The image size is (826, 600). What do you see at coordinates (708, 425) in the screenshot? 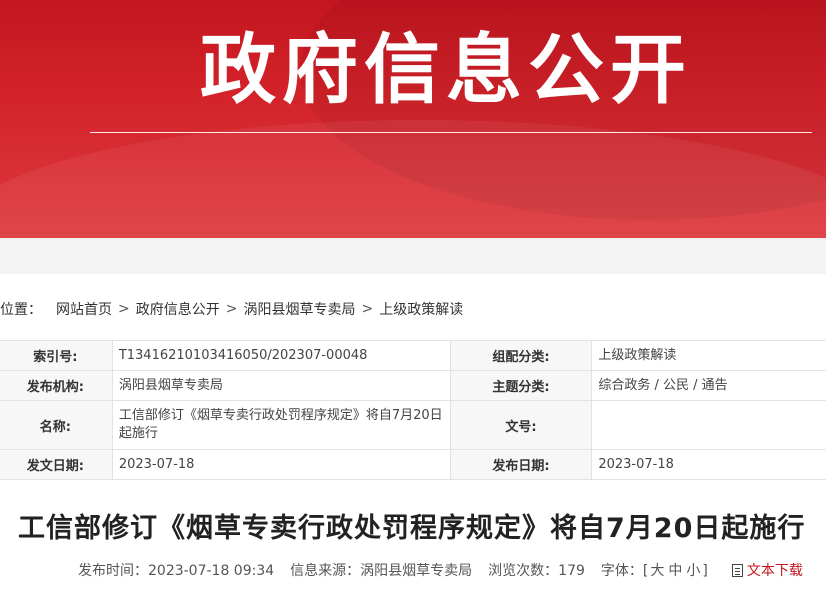
I see `docno-value` at bounding box center [708, 425].